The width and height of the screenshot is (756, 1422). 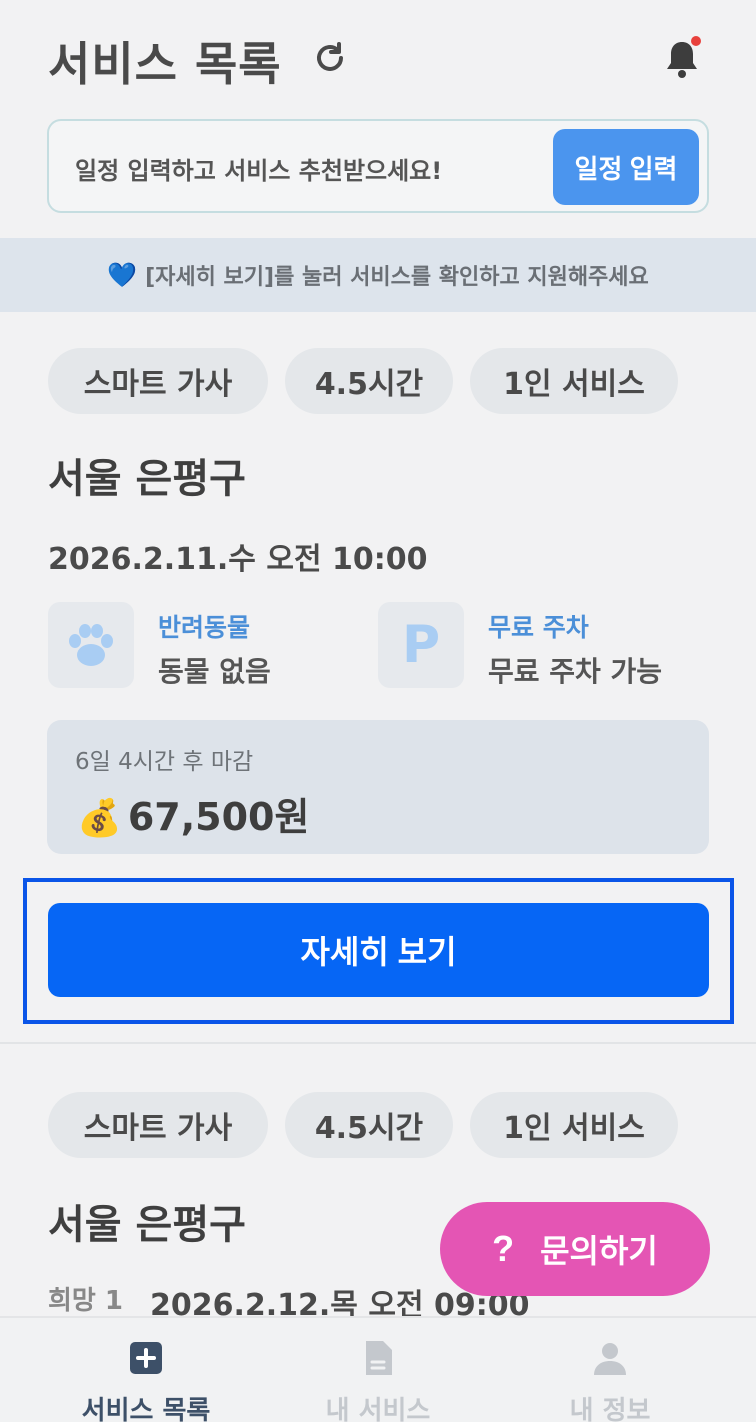 I want to click on parking-icon: P, so click(x=421, y=645).